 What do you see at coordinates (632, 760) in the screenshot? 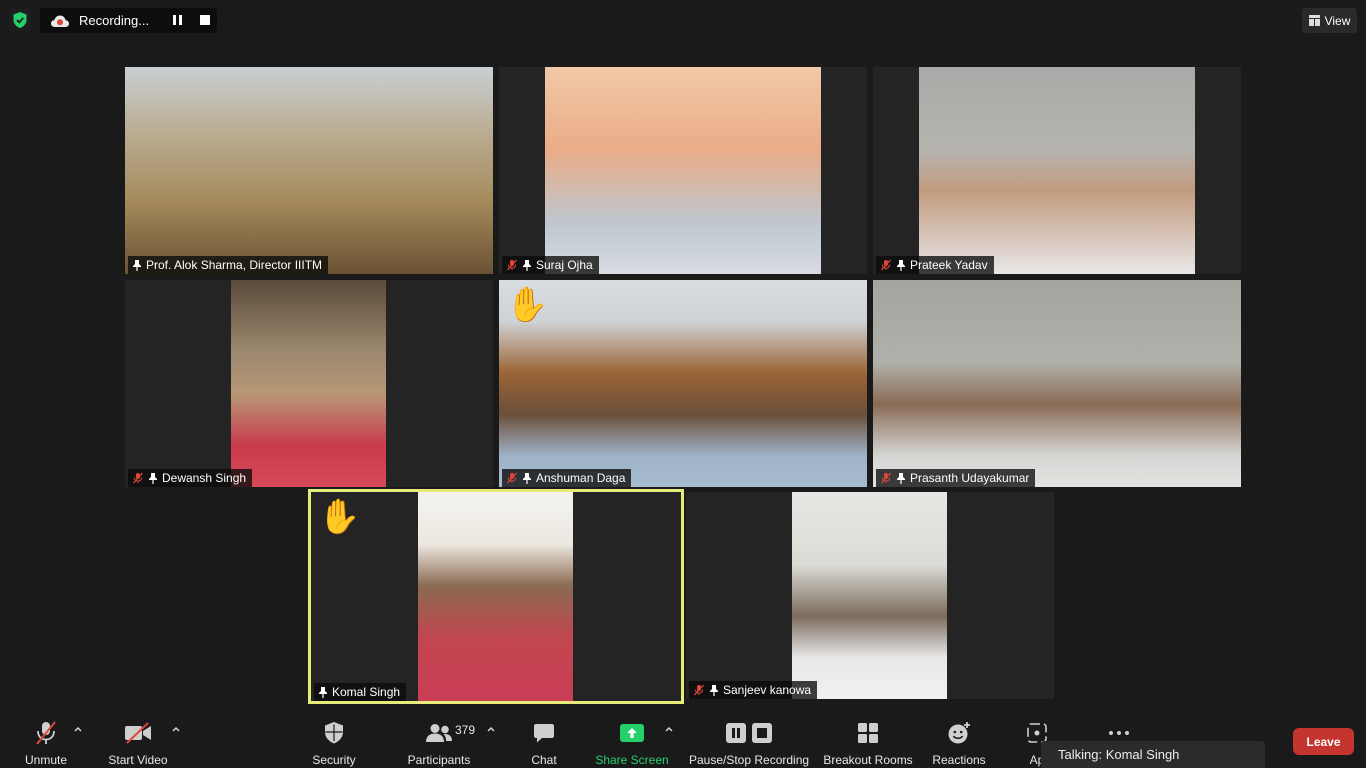
I see `share-screen-label: Share Screen` at bounding box center [632, 760].